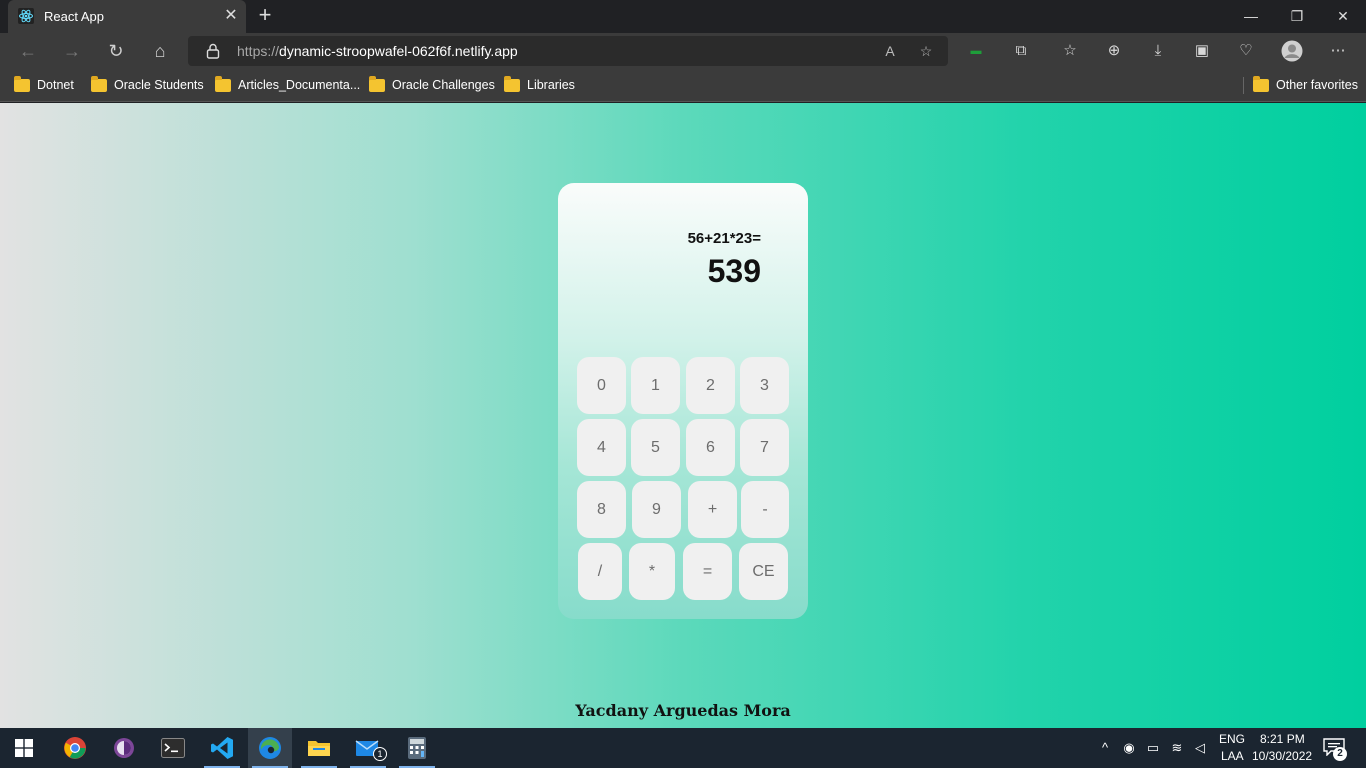 The image size is (1366, 768). I want to click on favorites-icon: ☆, so click(1070, 51).